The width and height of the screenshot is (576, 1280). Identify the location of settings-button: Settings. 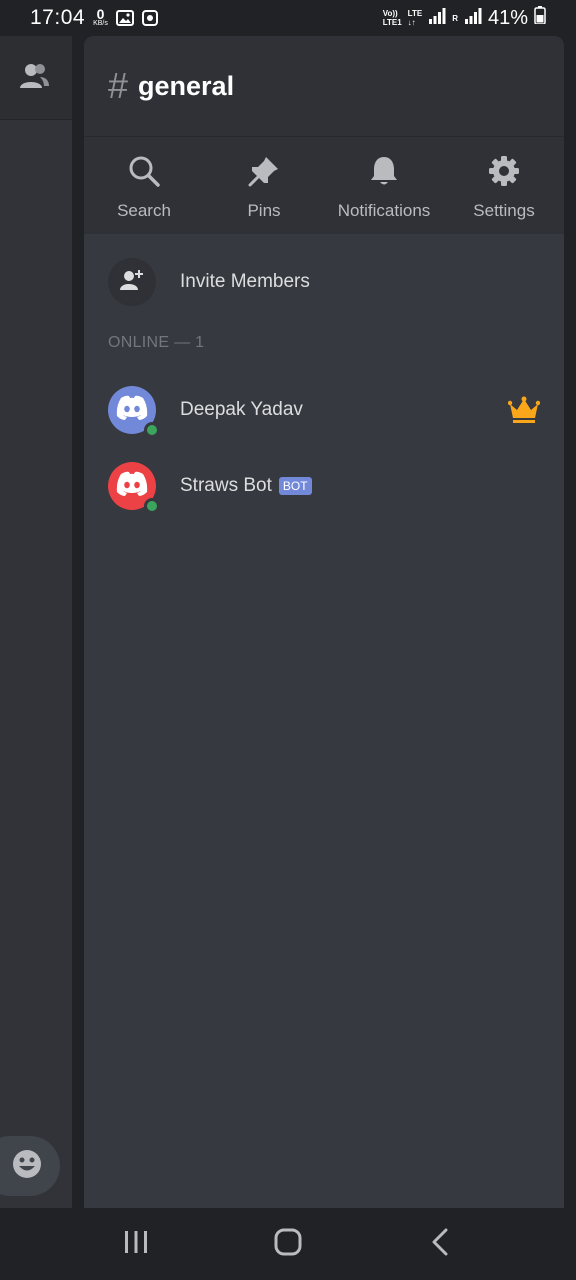
(504, 192).